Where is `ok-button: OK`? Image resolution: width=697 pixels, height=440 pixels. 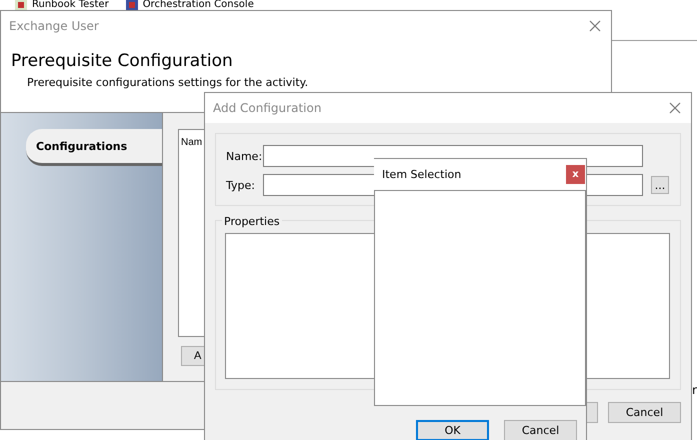 ok-button: OK is located at coordinates (452, 430).